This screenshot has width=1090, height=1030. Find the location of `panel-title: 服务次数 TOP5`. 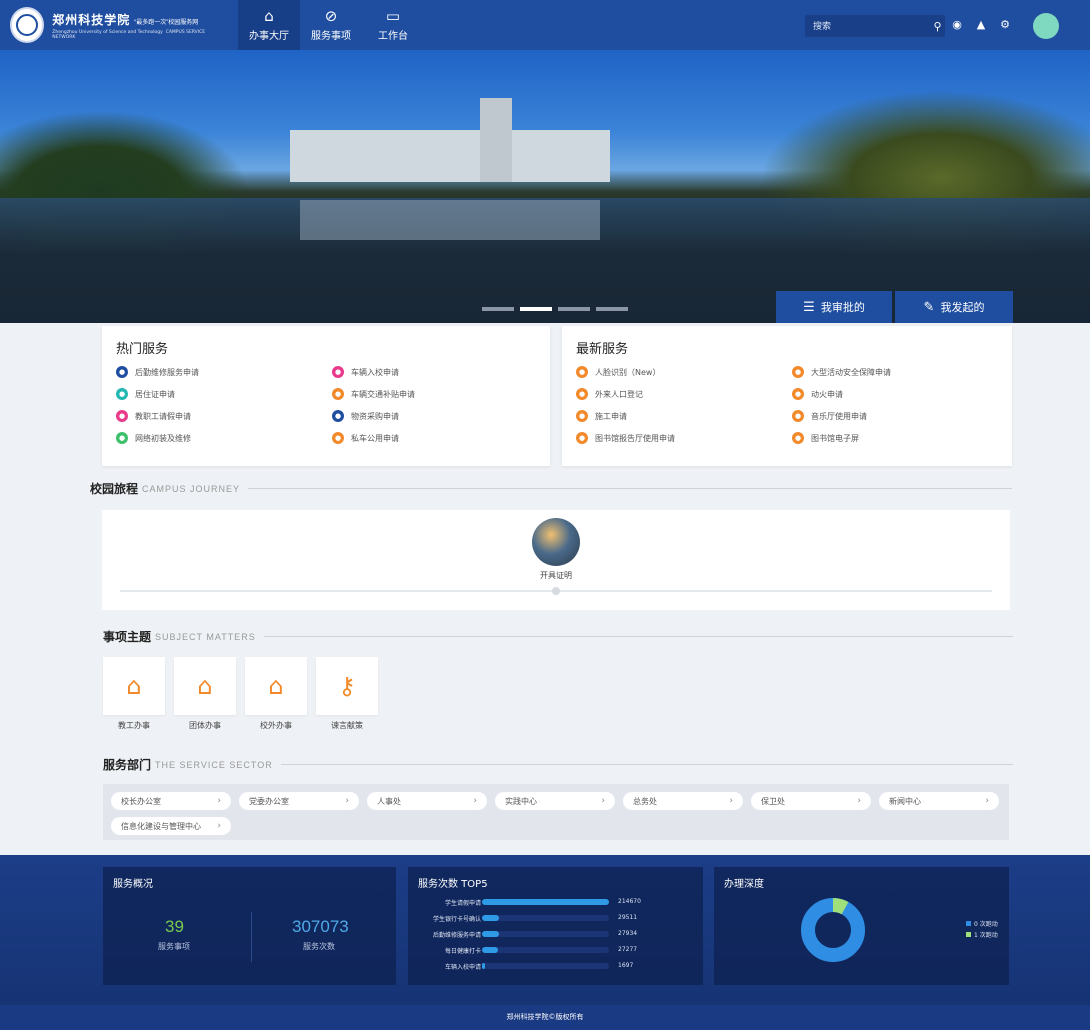

panel-title: 服务次数 TOP5 is located at coordinates (453, 884).